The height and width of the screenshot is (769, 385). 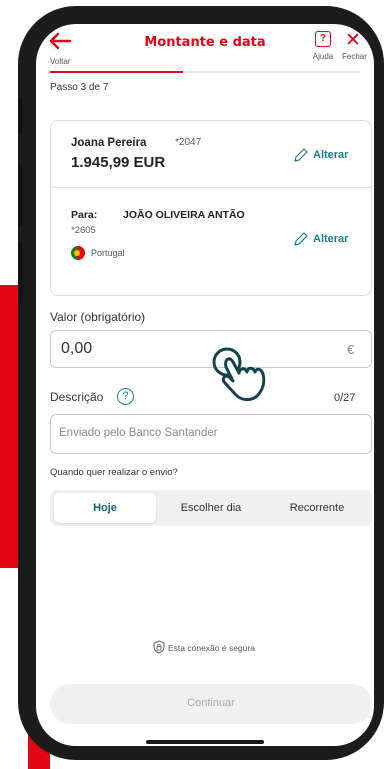 What do you see at coordinates (323, 39) in the screenshot?
I see `help-icon: ?` at bounding box center [323, 39].